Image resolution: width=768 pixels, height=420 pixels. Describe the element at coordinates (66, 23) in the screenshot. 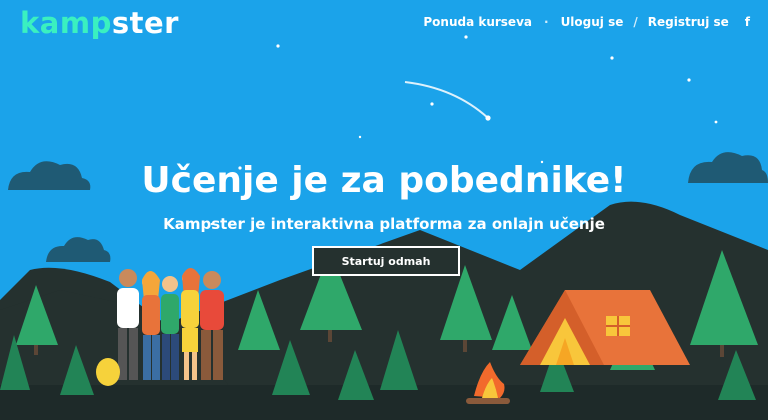

I see `logo-part-1: kamp` at that location.